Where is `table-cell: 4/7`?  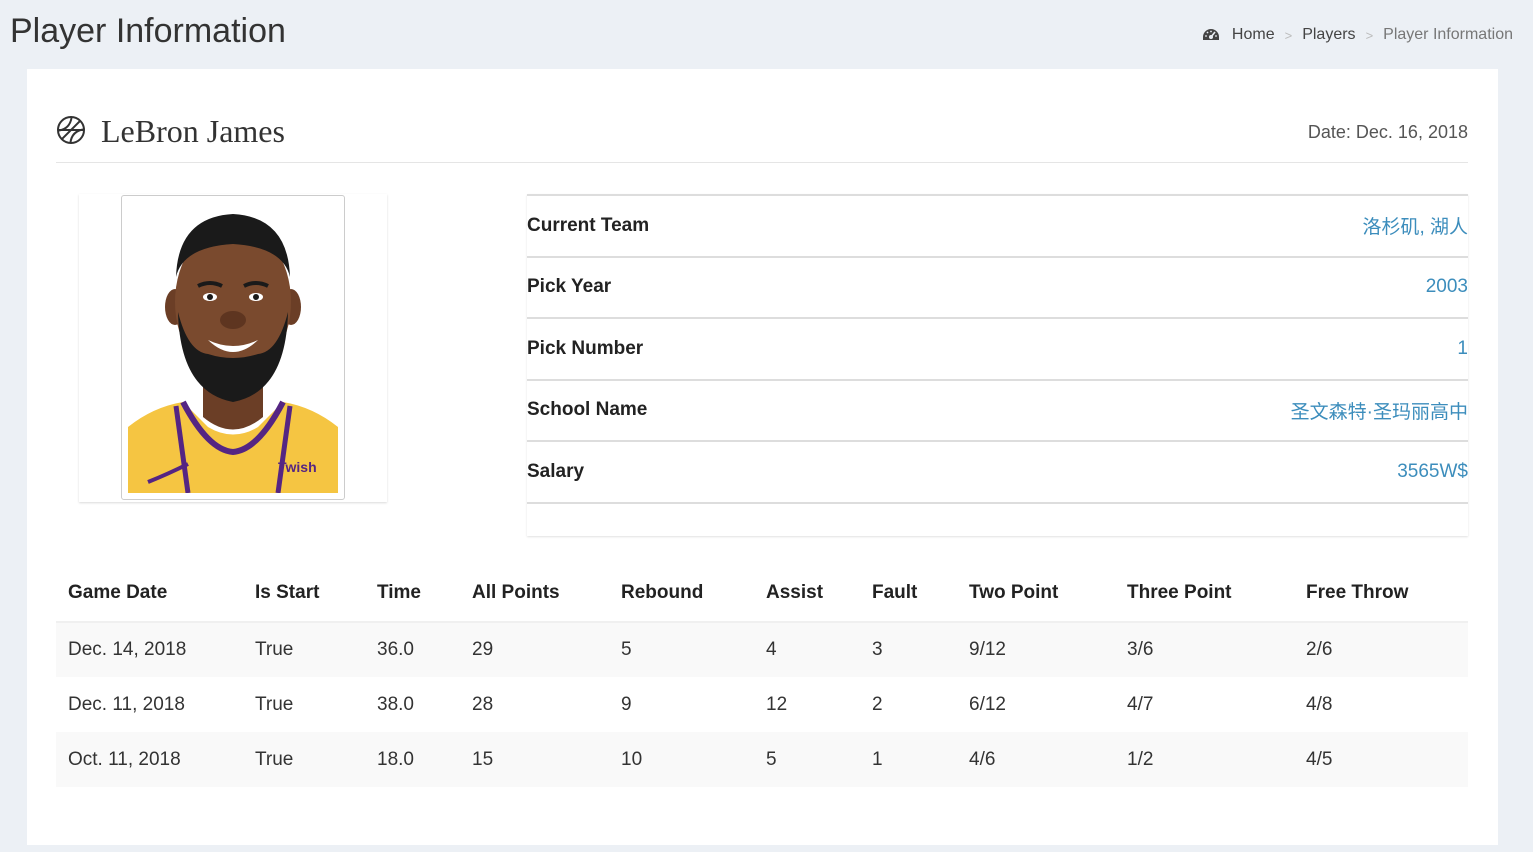 table-cell: 4/7 is located at coordinates (1140, 704).